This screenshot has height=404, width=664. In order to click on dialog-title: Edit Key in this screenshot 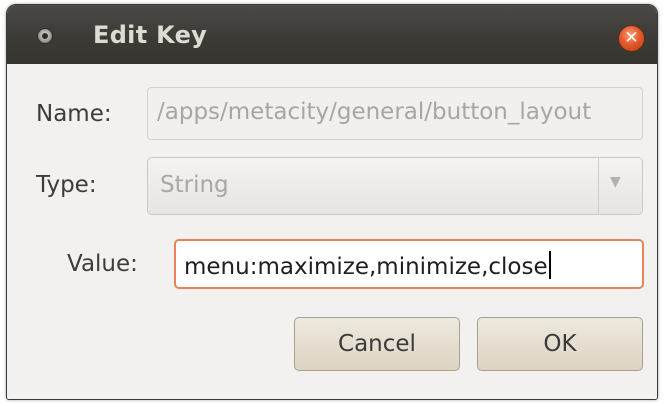, I will do `click(150, 35)`.